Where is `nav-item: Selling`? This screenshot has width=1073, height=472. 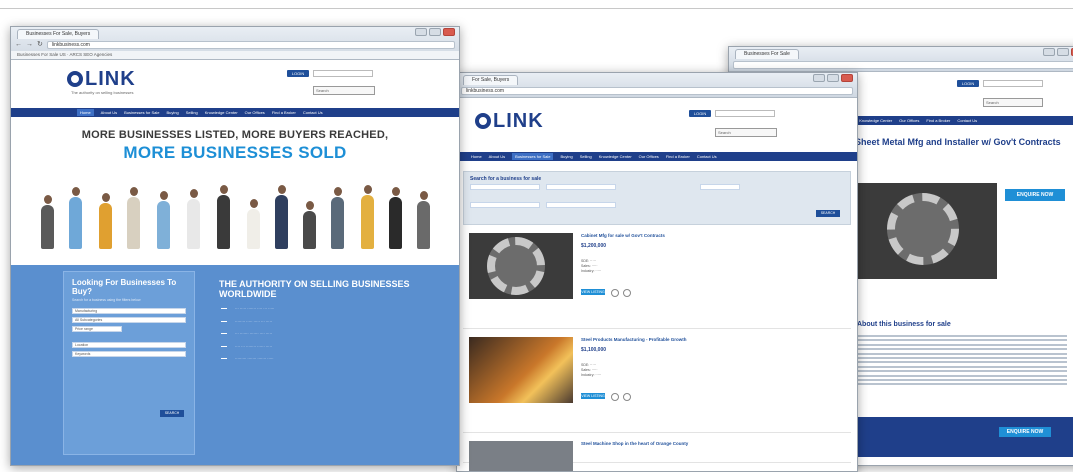 nav-item: Selling is located at coordinates (586, 156).